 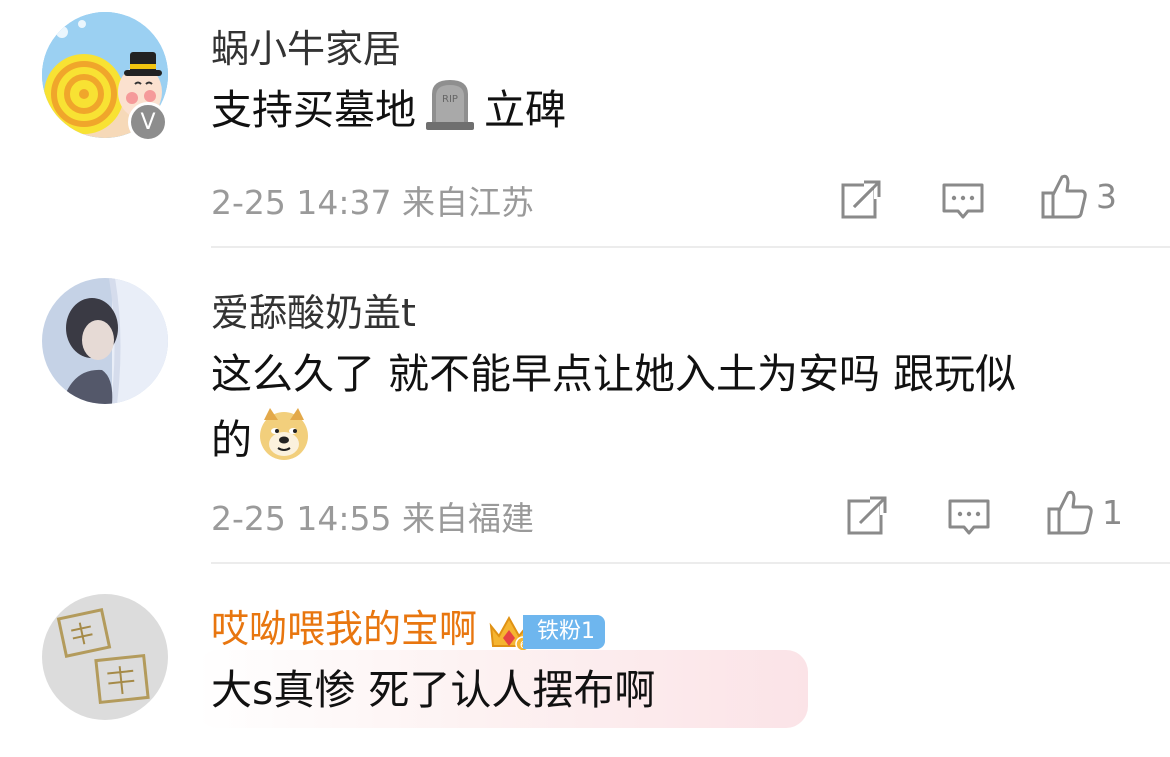 I want to click on comment-text-line: 这么久了 就不能早点让她入土为安吗 跟玩似, so click(x=614, y=374).